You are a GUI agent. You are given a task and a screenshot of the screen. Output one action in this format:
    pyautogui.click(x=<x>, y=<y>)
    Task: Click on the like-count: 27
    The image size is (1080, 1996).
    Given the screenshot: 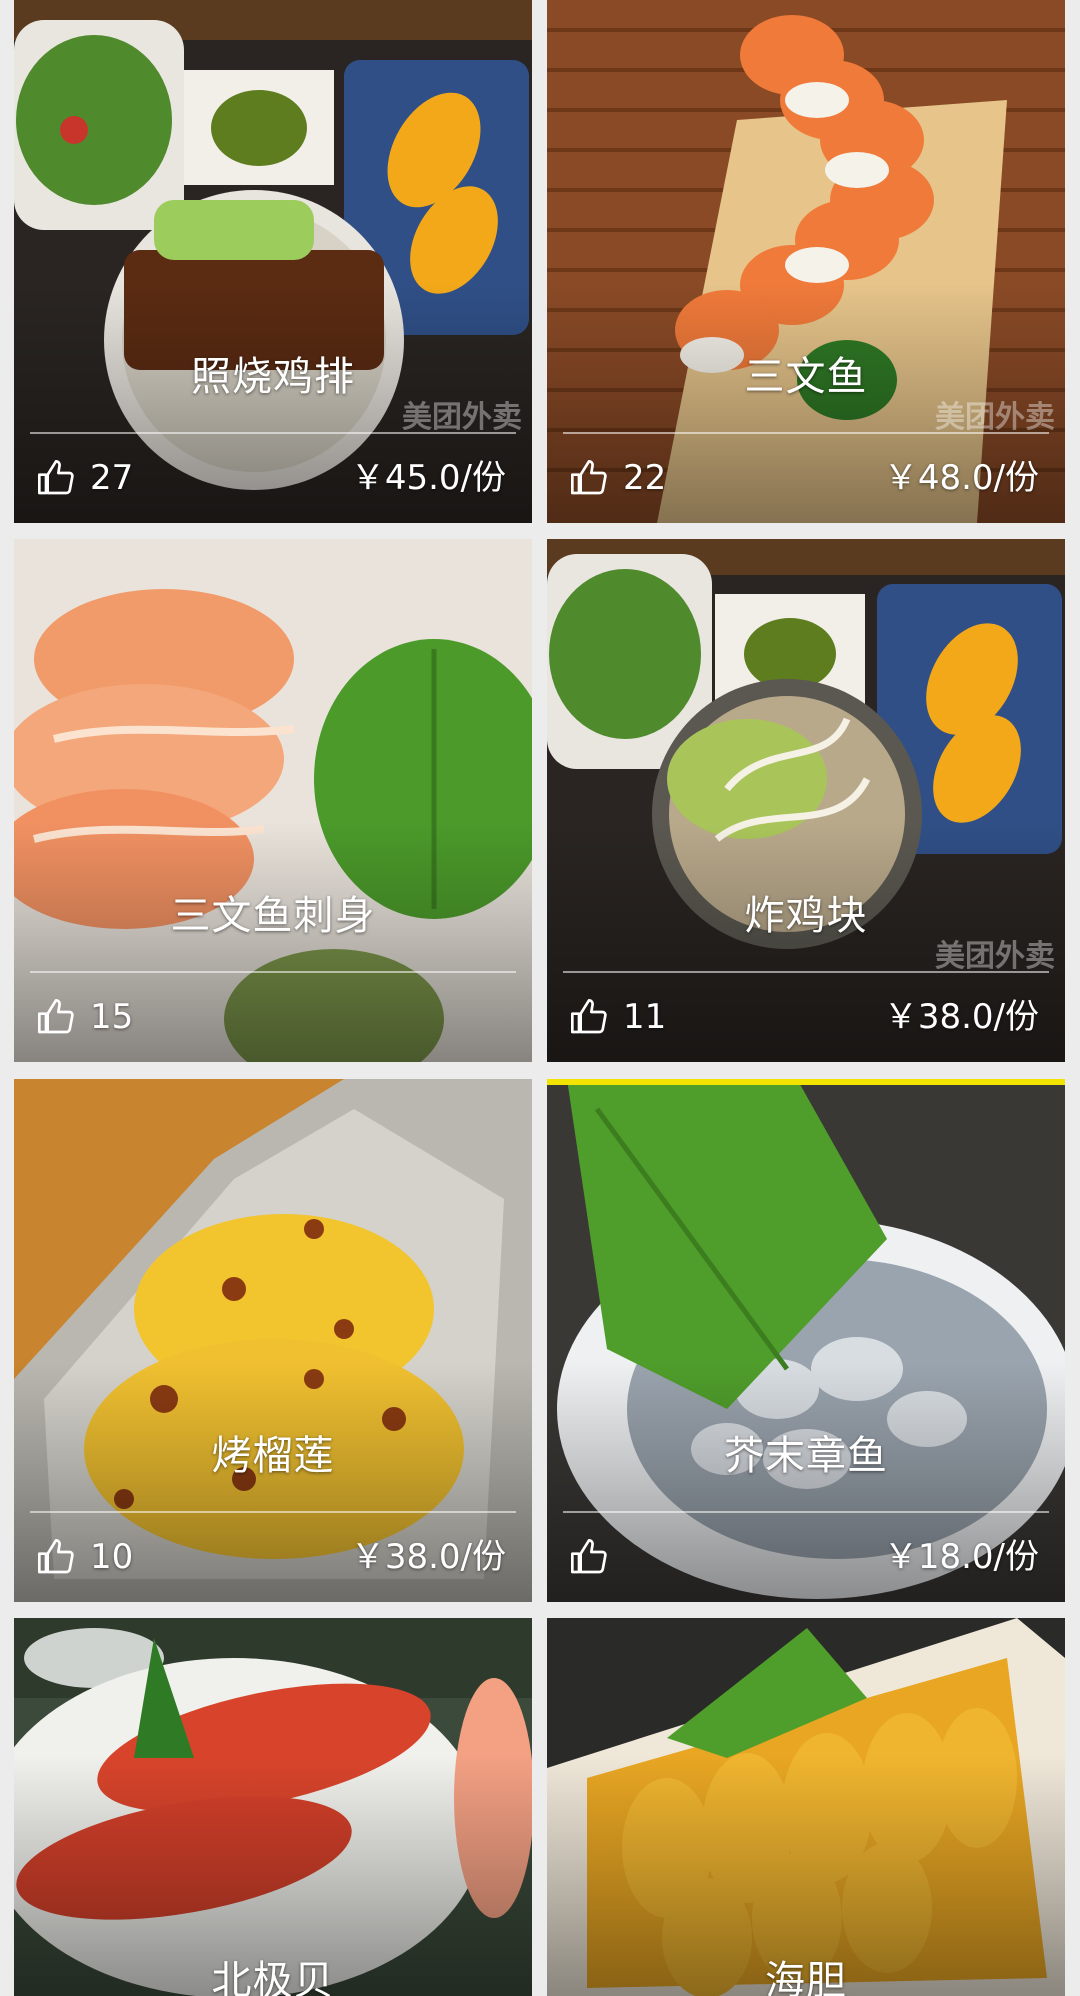 What is the action you would take?
    pyautogui.click(x=112, y=478)
    